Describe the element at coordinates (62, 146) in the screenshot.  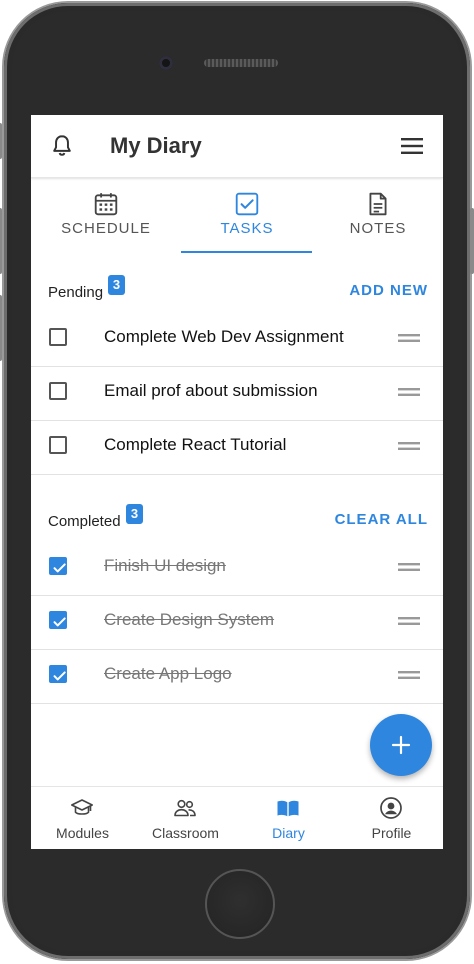
I see `bell-icon` at that location.